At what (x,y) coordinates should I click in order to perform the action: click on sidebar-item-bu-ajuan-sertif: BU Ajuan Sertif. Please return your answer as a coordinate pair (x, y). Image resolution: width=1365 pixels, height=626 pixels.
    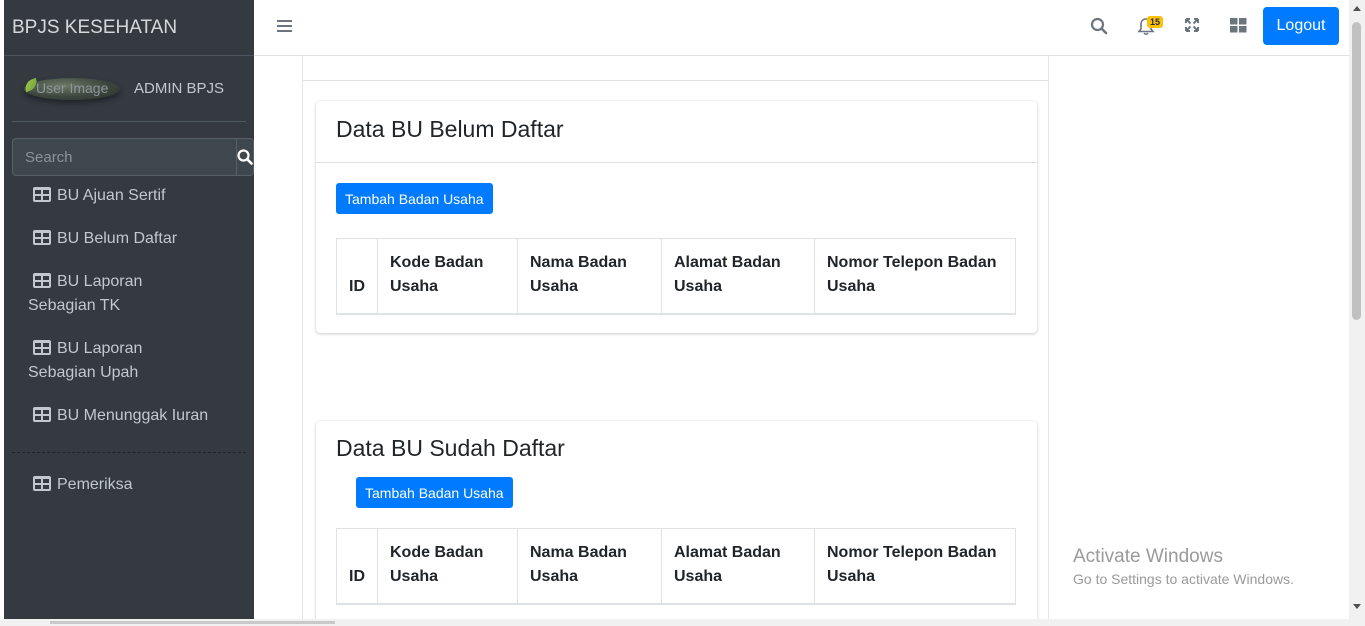
    Looking at the image, I should click on (129, 196).